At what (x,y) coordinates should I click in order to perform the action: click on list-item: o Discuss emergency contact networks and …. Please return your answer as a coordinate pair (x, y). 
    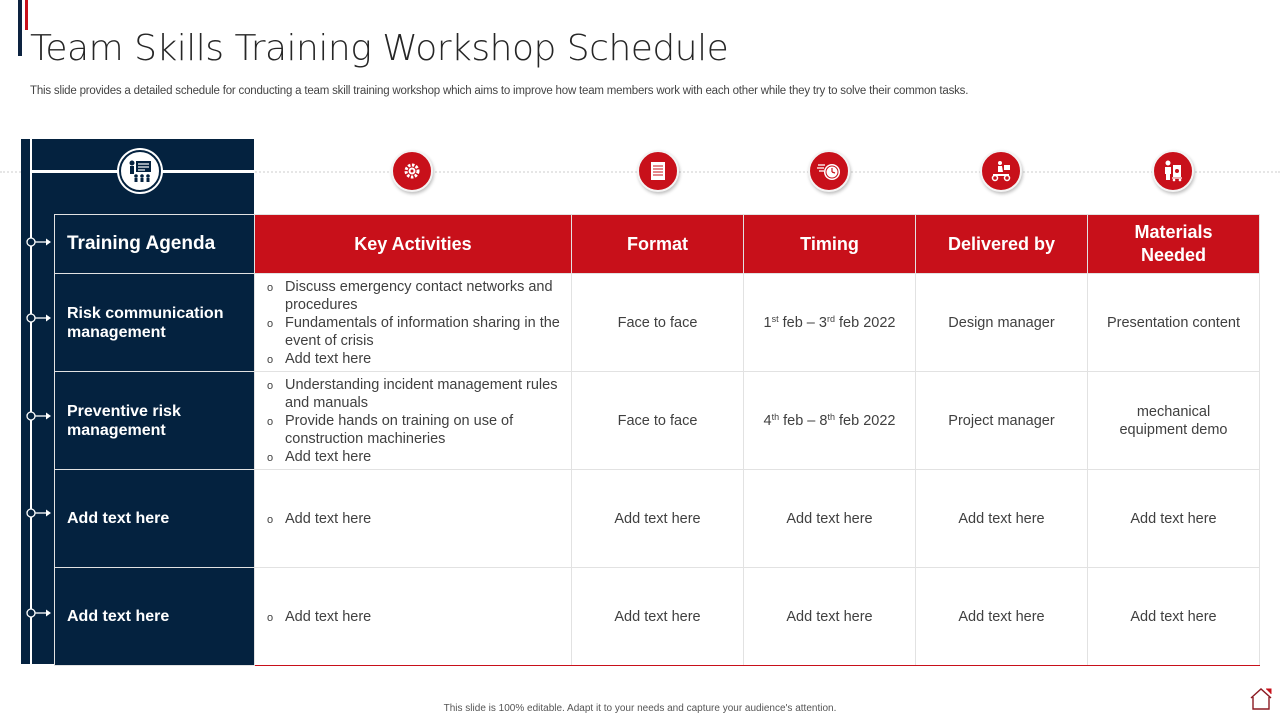
    Looking at the image, I should click on (415, 296).